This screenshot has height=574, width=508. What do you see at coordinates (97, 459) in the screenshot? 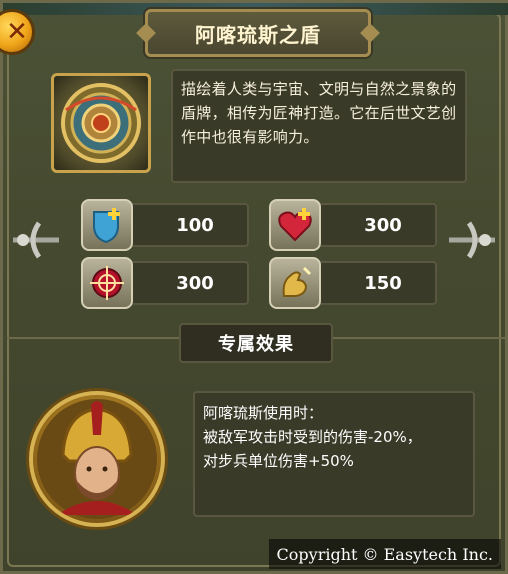
I see `hero-avatar` at bounding box center [97, 459].